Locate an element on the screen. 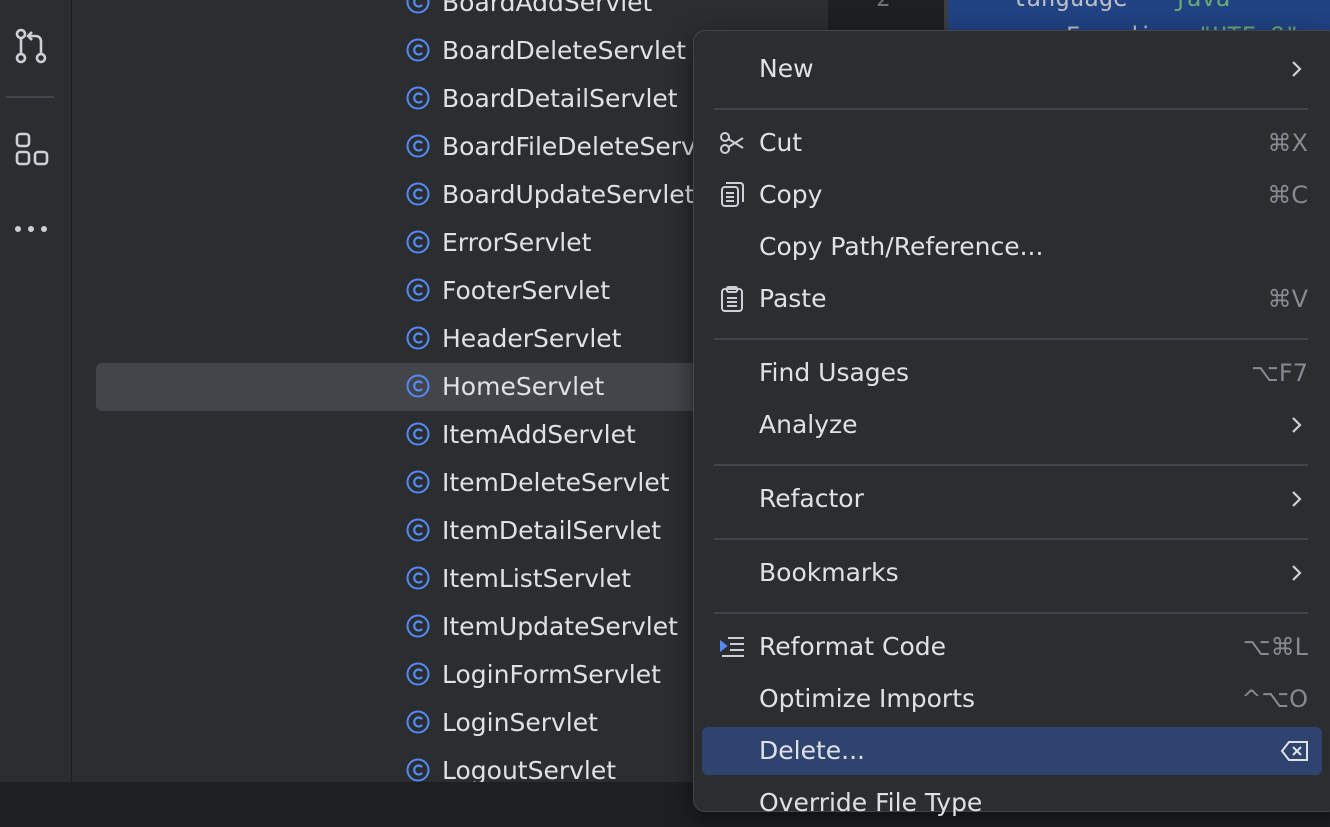 The width and height of the screenshot is (1330, 827). menu-item-label: Optimize Imports is located at coordinates (867, 698).